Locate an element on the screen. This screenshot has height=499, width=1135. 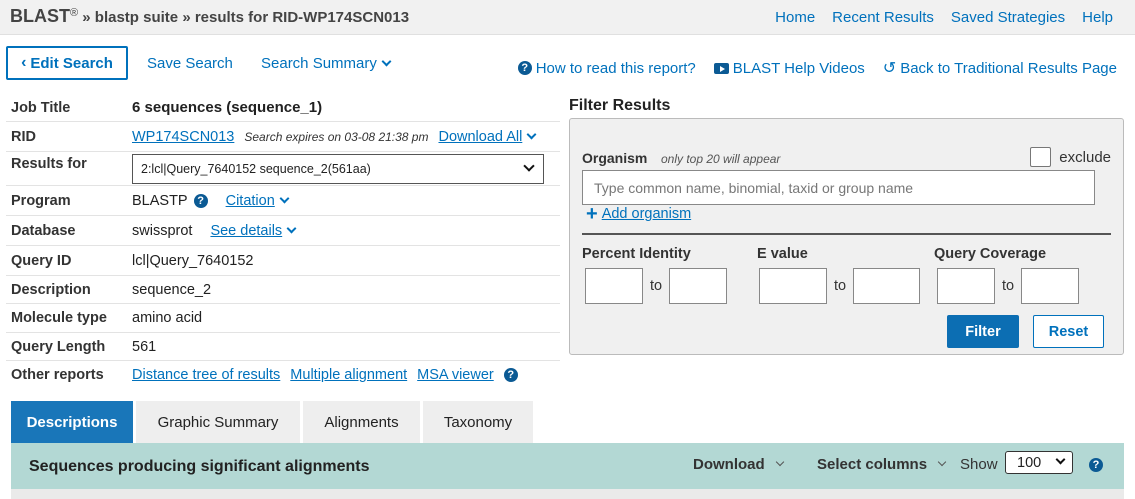
description-label: Description is located at coordinates (51, 289).